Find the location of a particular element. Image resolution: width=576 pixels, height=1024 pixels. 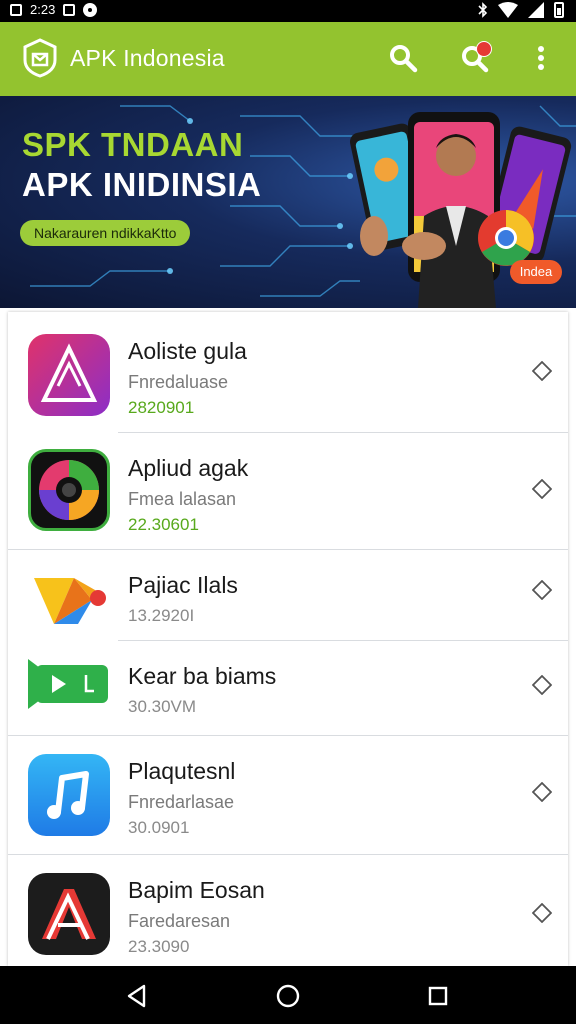

play-games-icon is located at coordinates (70, 601).